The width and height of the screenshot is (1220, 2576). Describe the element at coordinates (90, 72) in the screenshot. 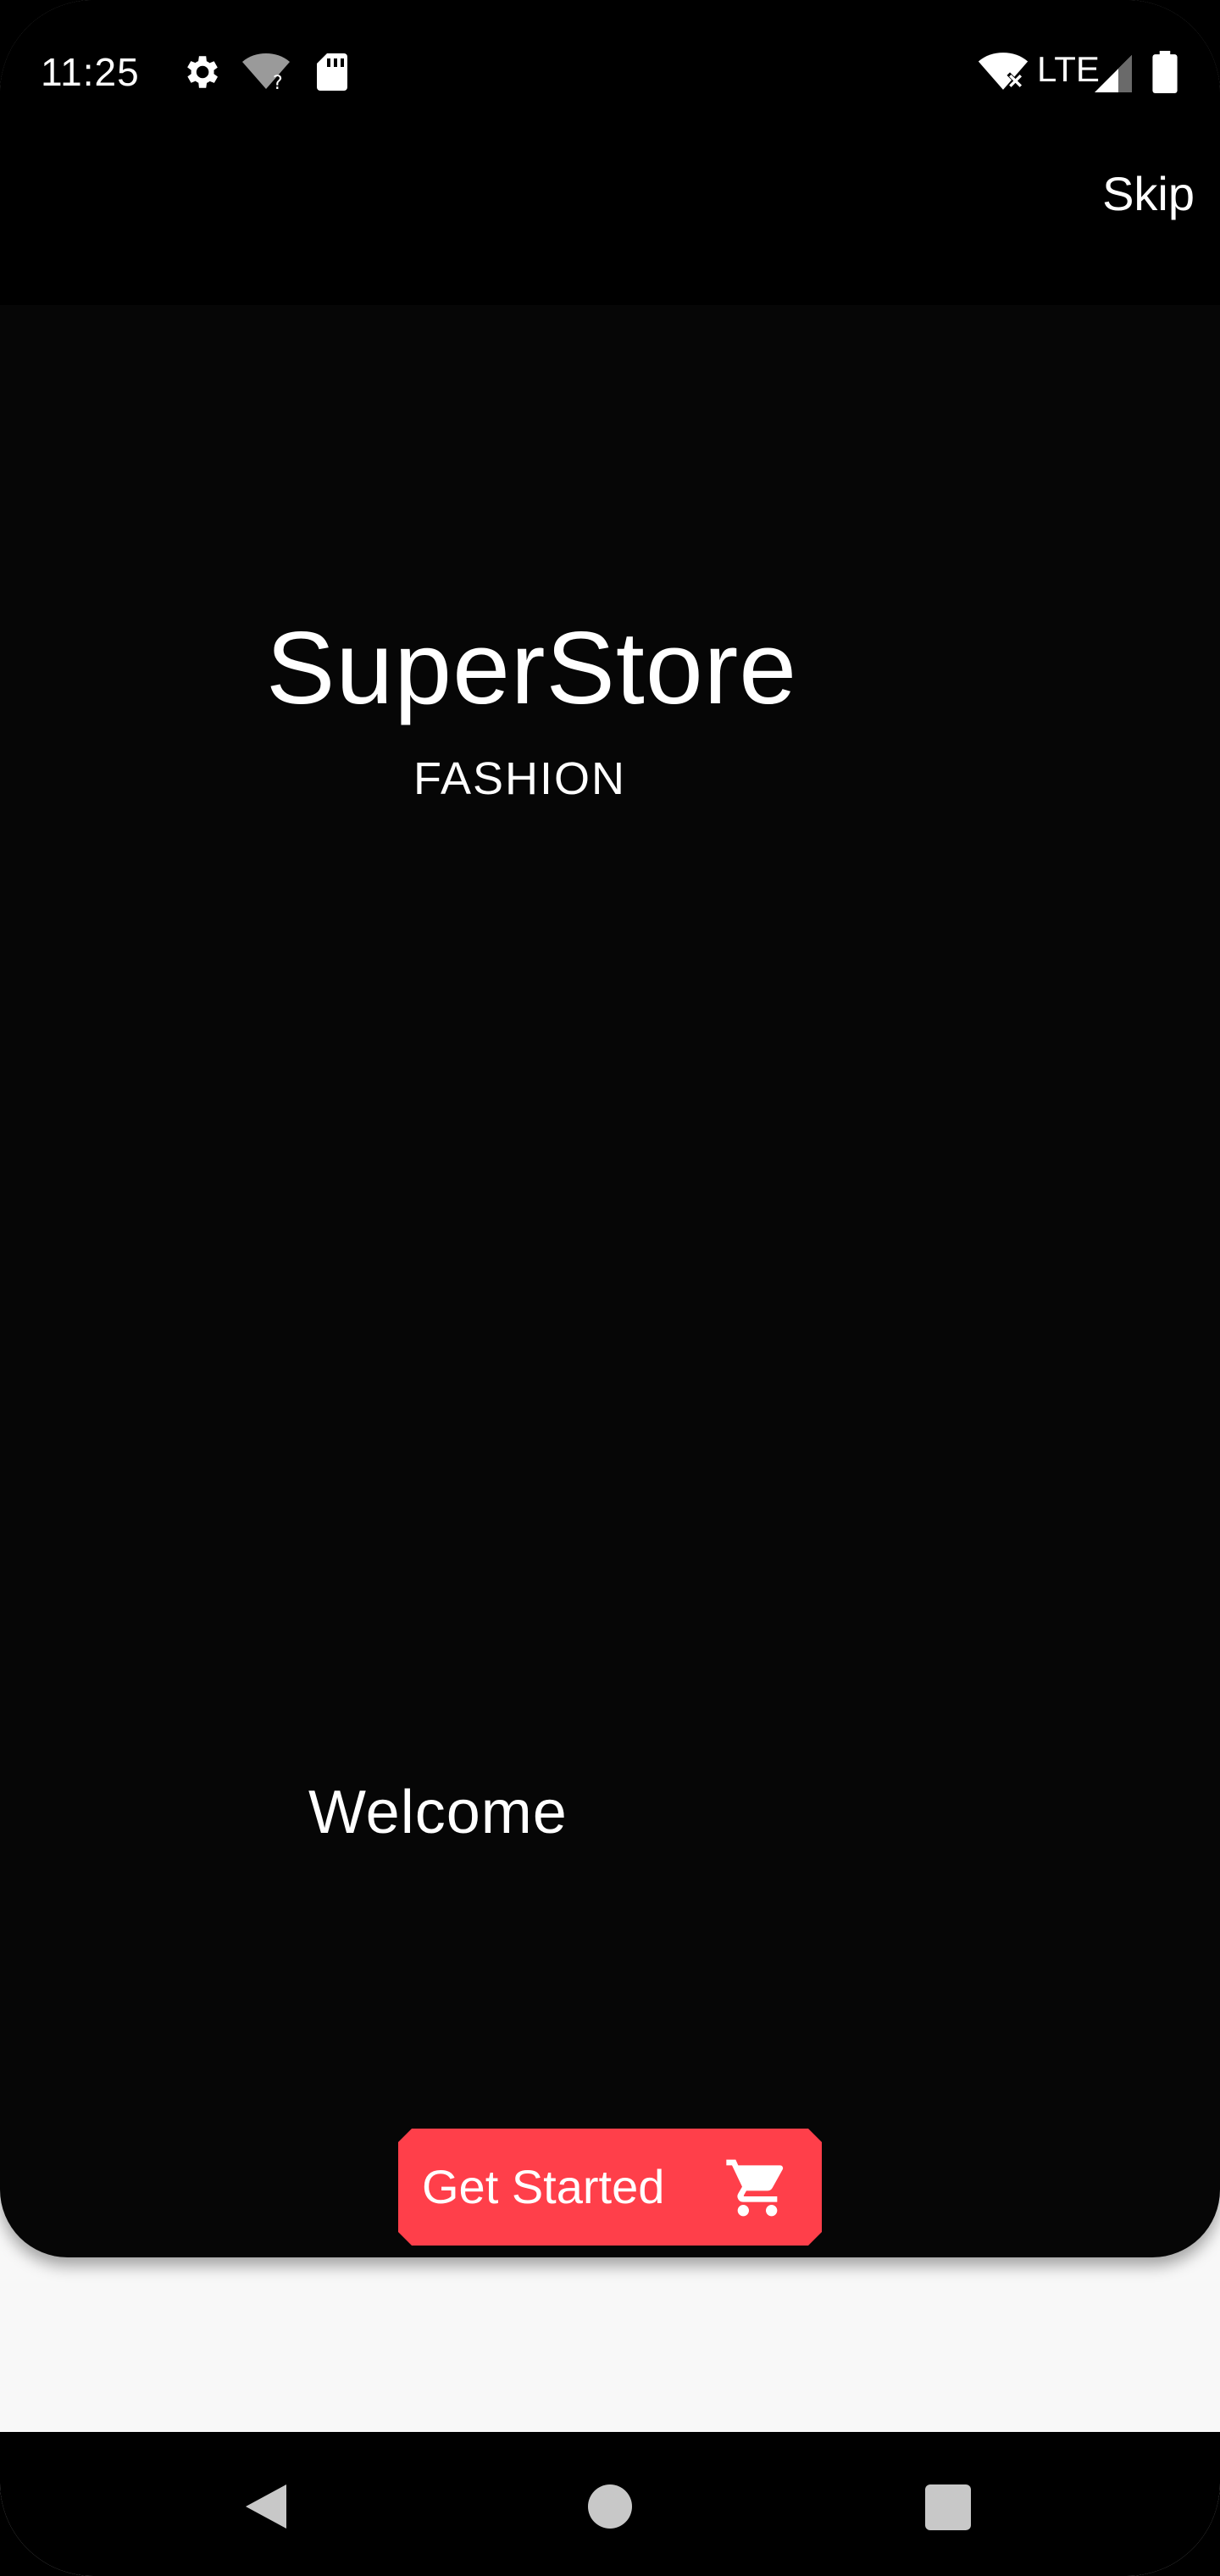

I see `status-time: 11:25` at that location.